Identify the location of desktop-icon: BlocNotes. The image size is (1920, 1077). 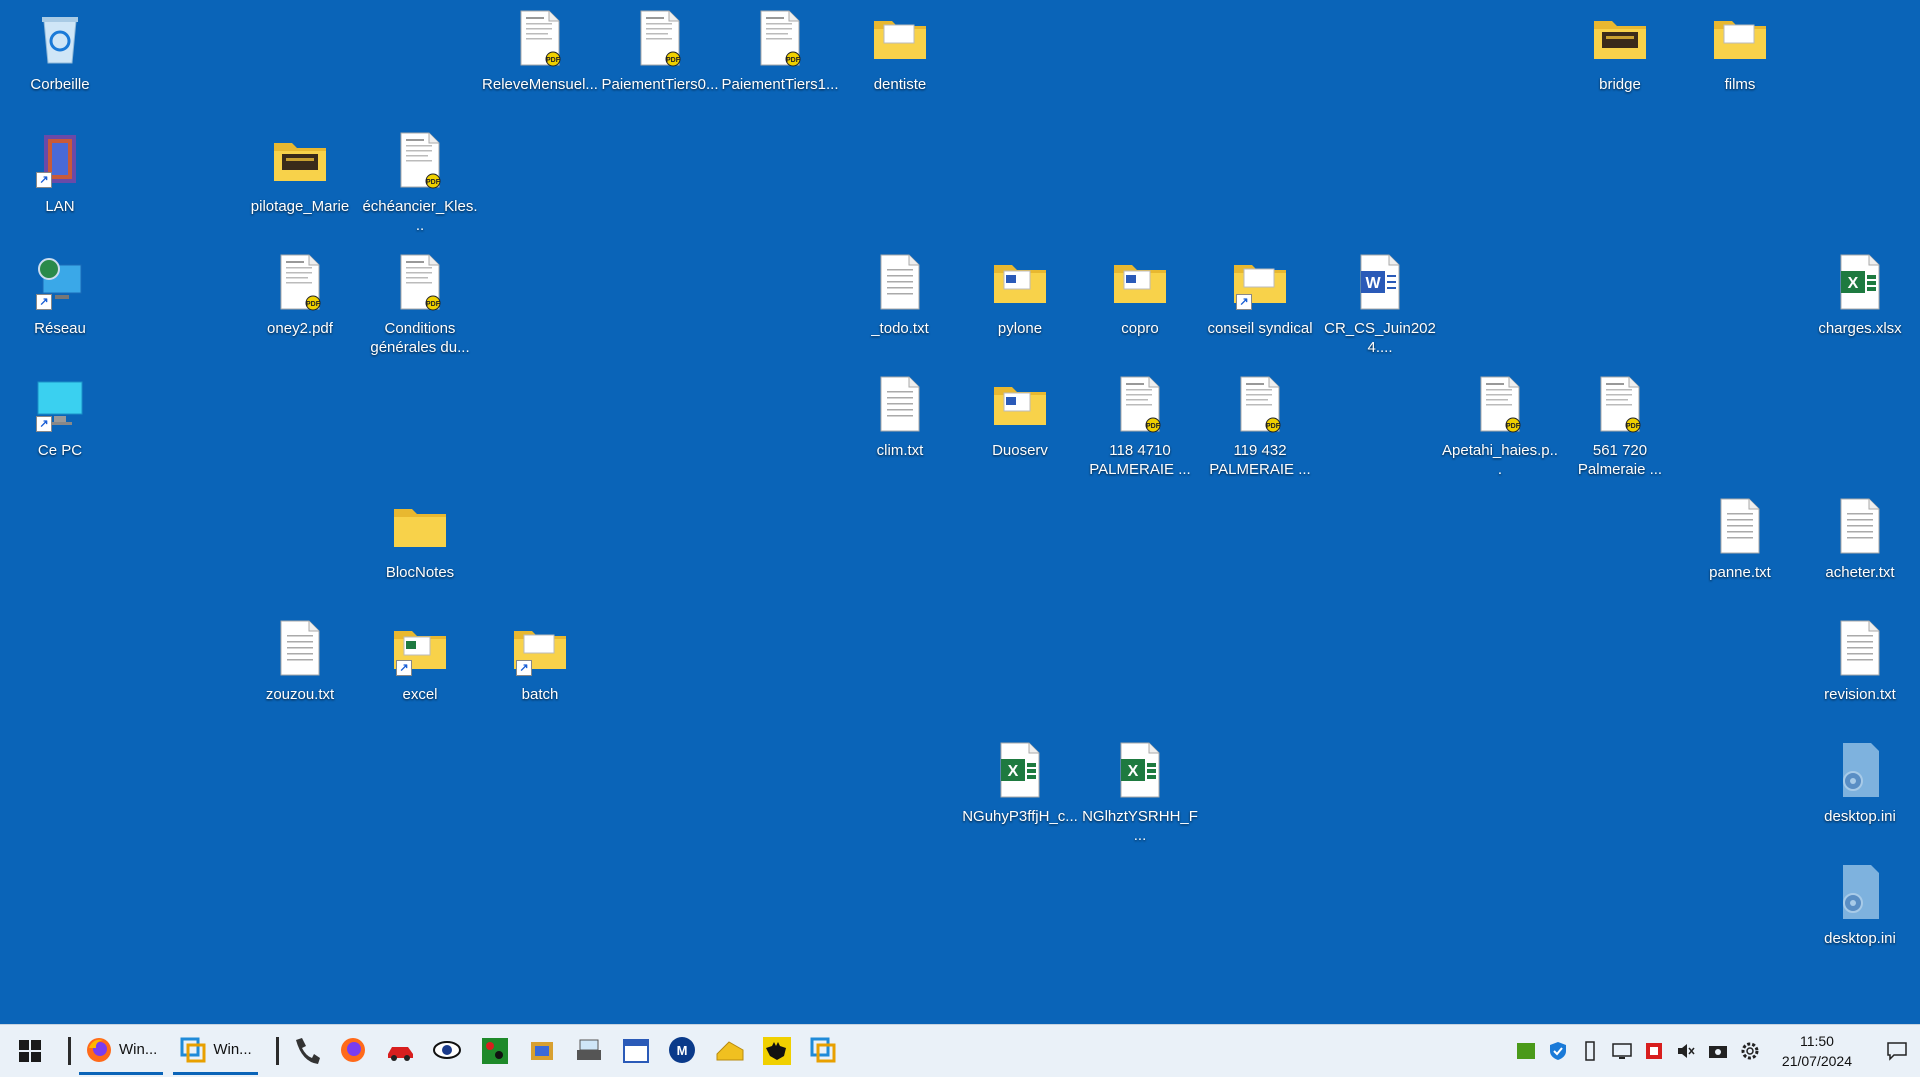
(420, 539).